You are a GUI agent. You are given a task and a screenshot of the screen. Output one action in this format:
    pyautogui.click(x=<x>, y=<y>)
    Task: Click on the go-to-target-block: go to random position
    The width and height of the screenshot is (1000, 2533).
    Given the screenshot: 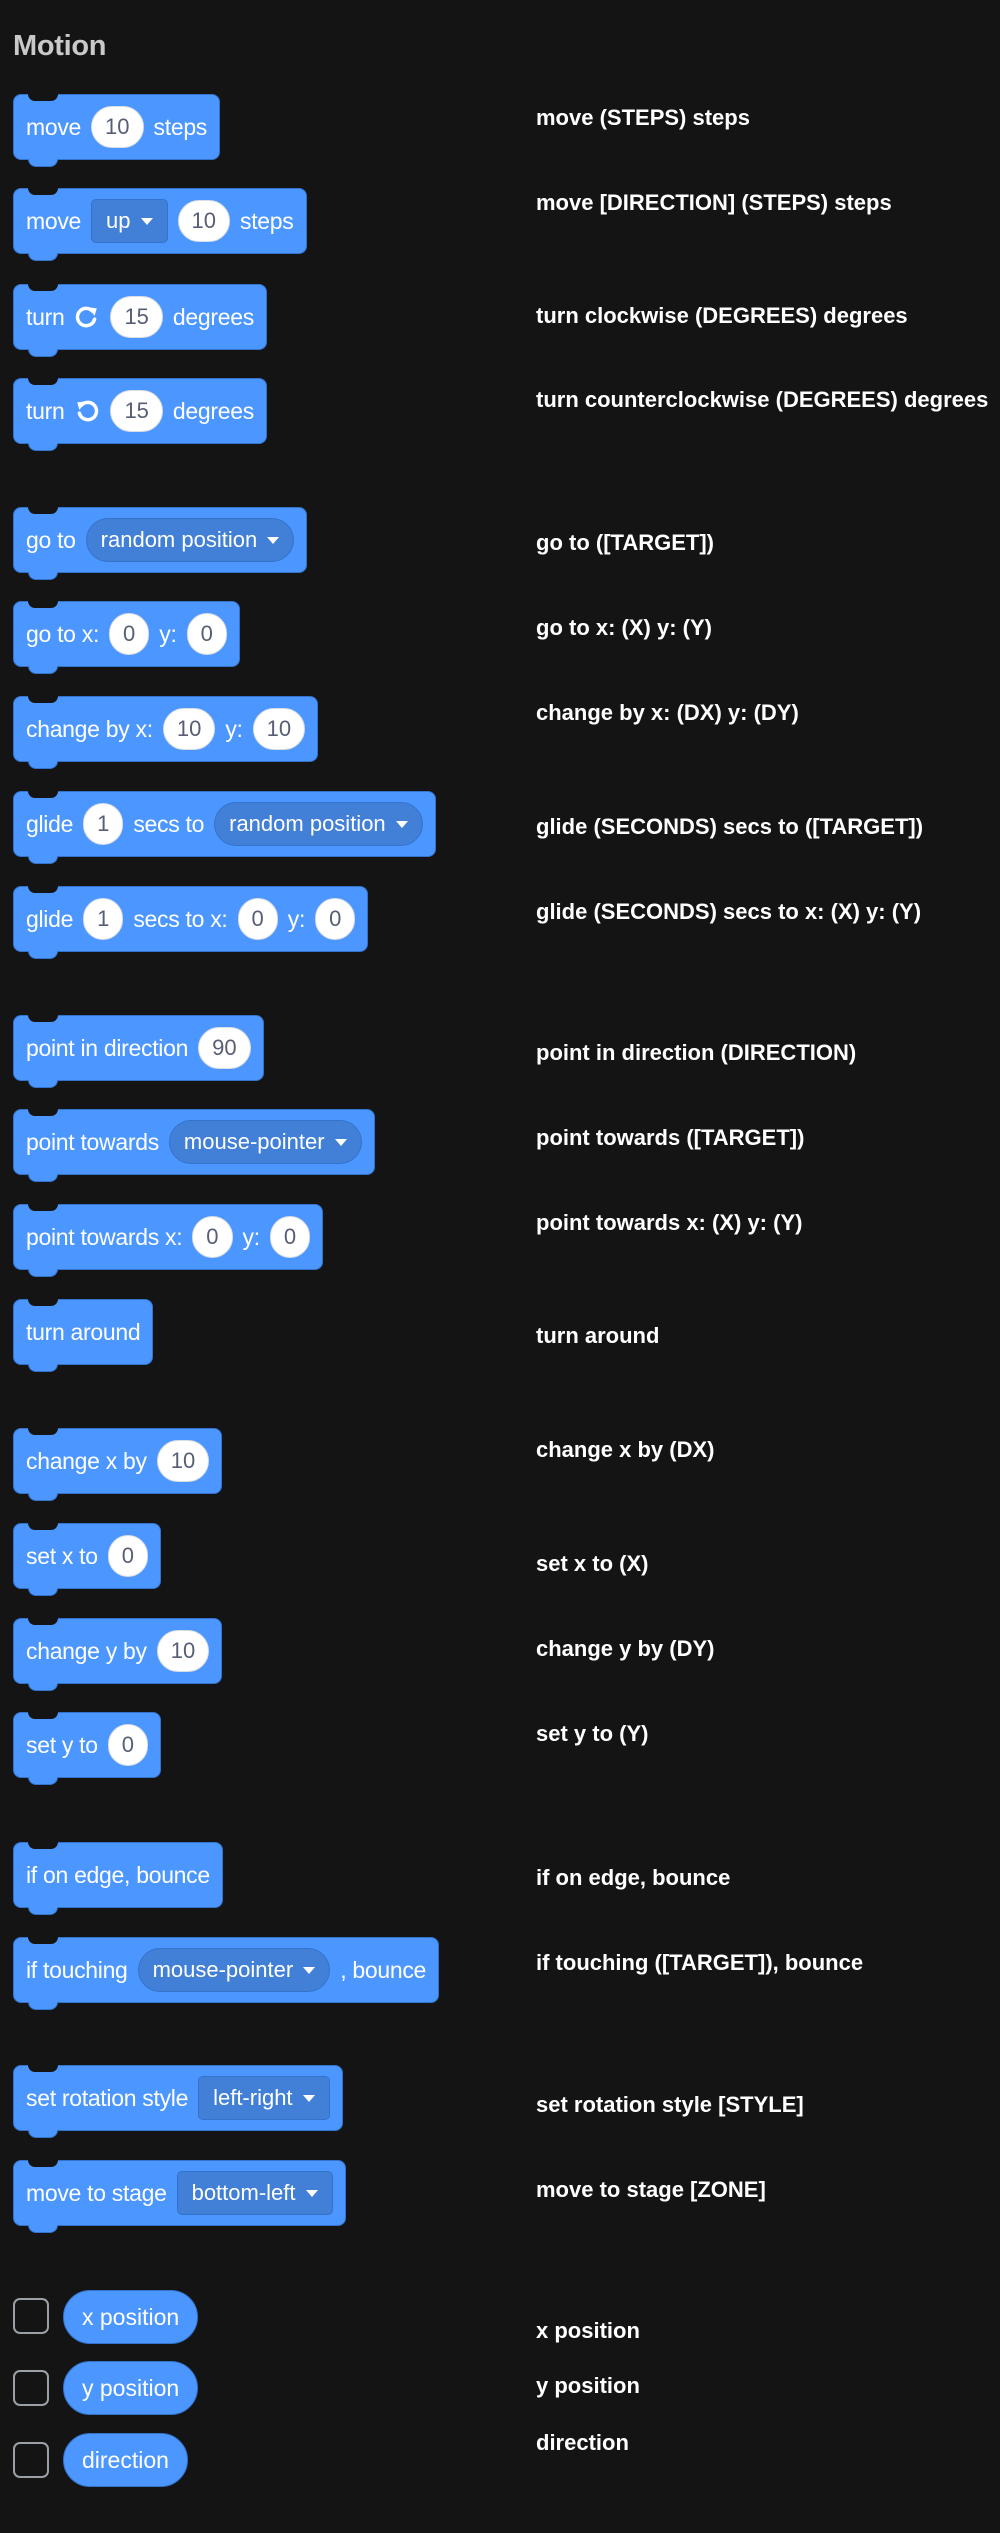 What is the action you would take?
    pyautogui.click(x=160, y=543)
    